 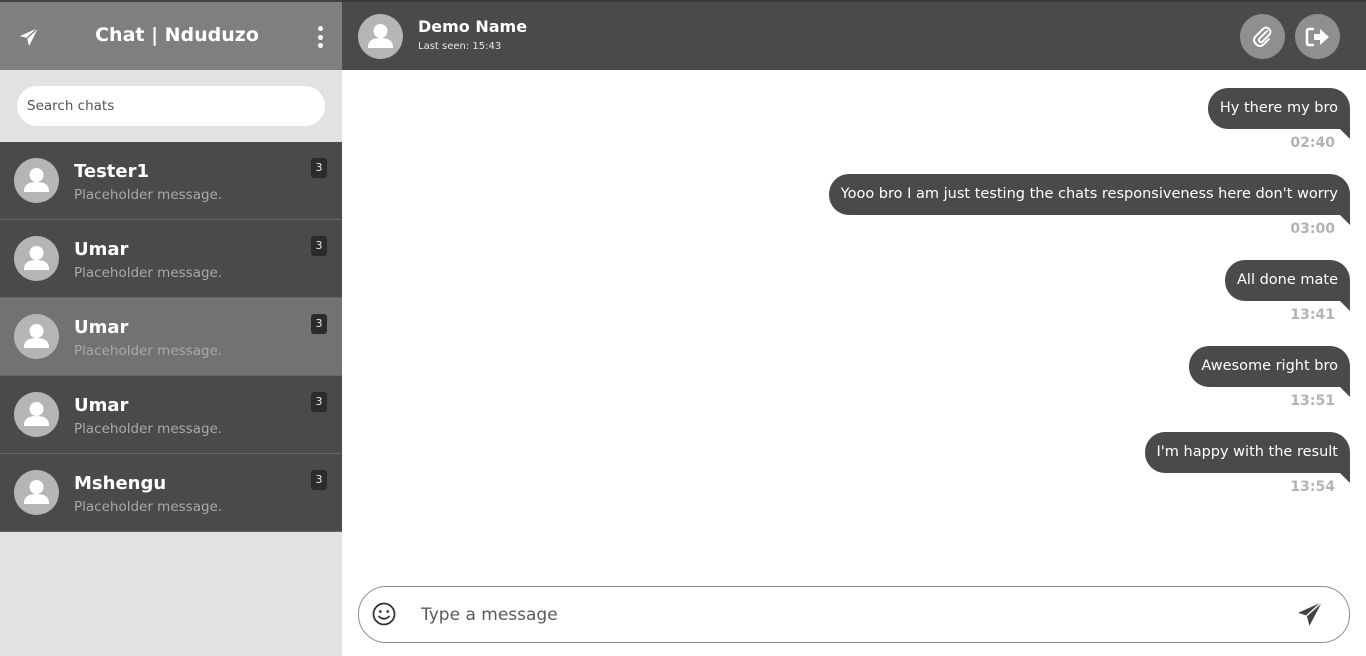 I want to click on paper-plane-icon, so click(x=1310, y=614).